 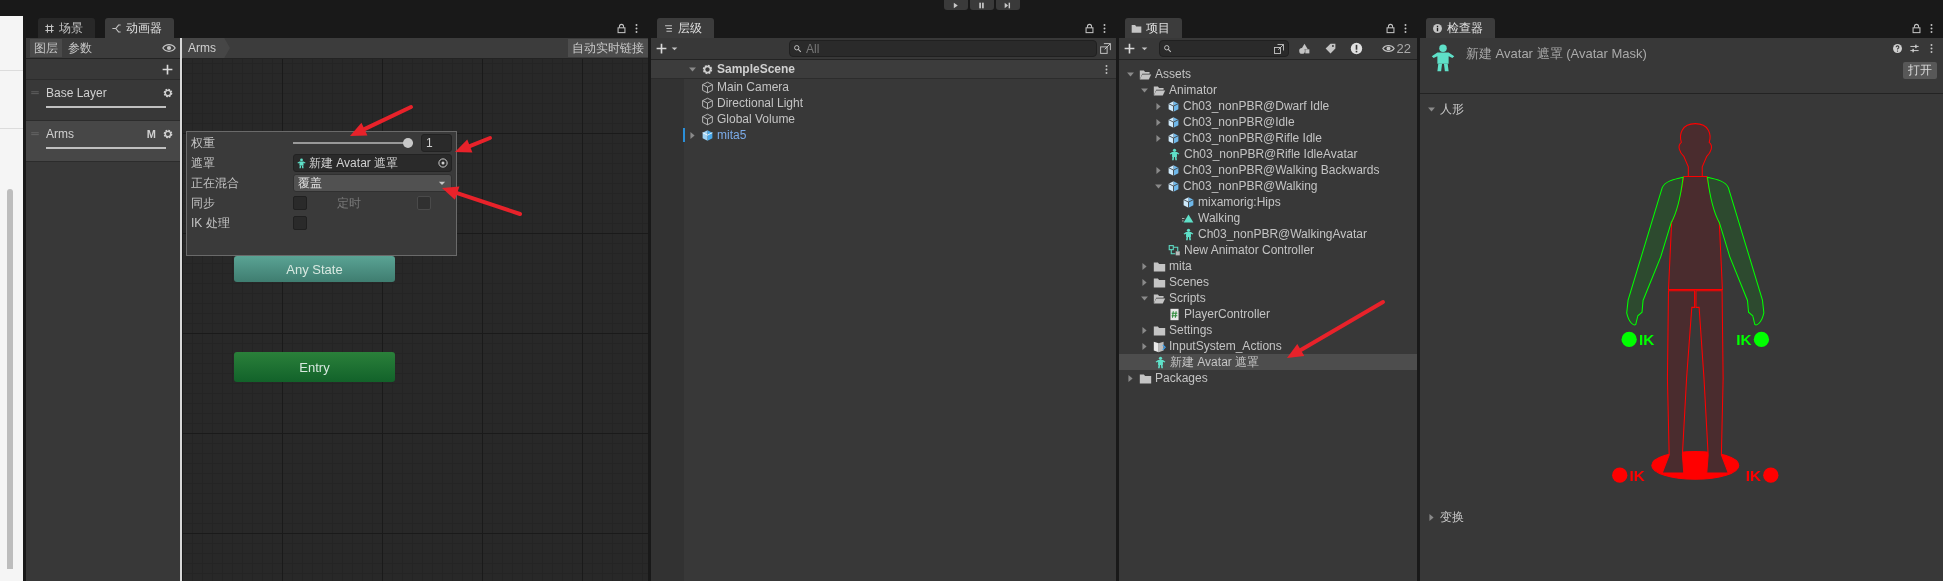 What do you see at coordinates (1695, 150) in the screenshot?
I see `head-shape` at bounding box center [1695, 150].